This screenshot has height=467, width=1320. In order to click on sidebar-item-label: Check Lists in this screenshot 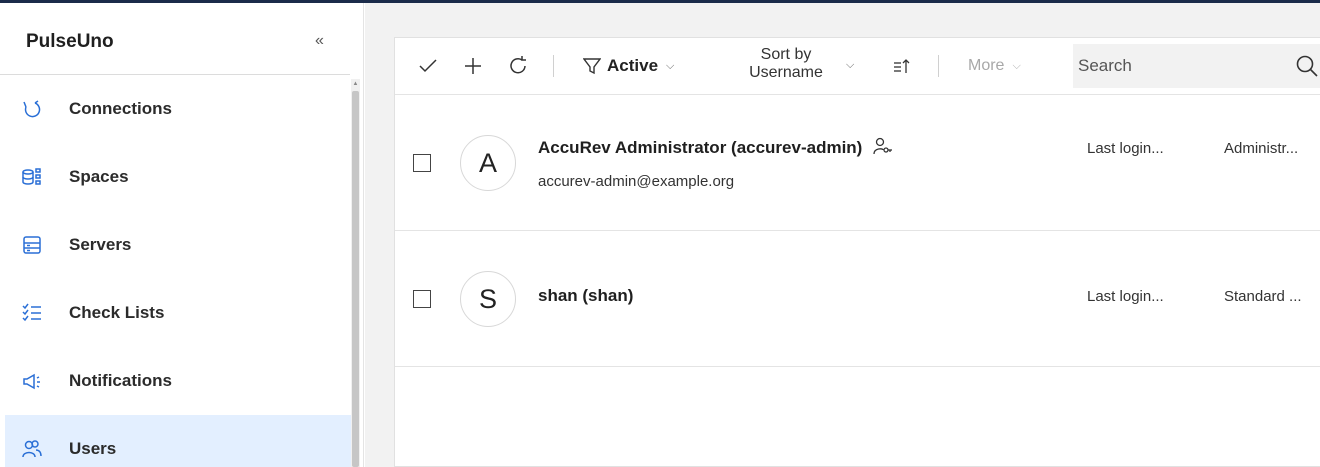, I will do `click(117, 312)`.